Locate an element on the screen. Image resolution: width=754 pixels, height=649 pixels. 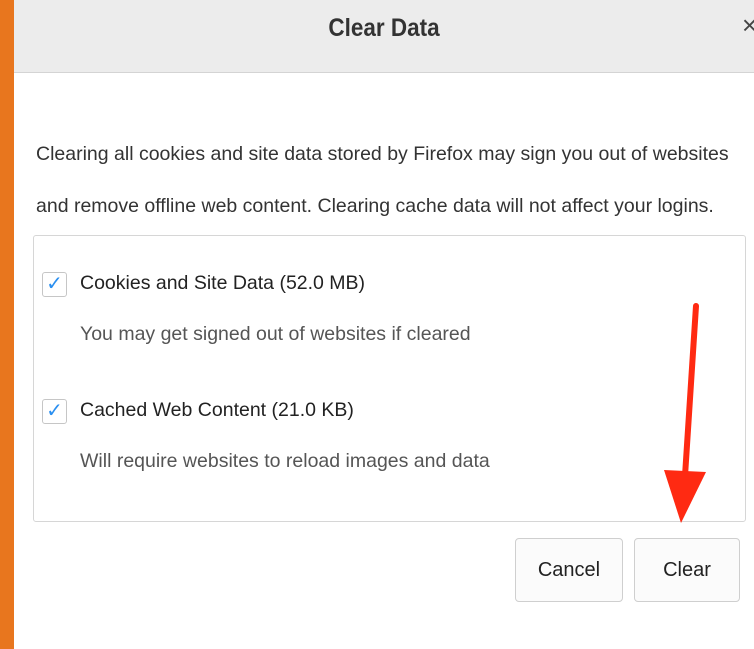
dialog-title: Clear Data is located at coordinates (384, 28).